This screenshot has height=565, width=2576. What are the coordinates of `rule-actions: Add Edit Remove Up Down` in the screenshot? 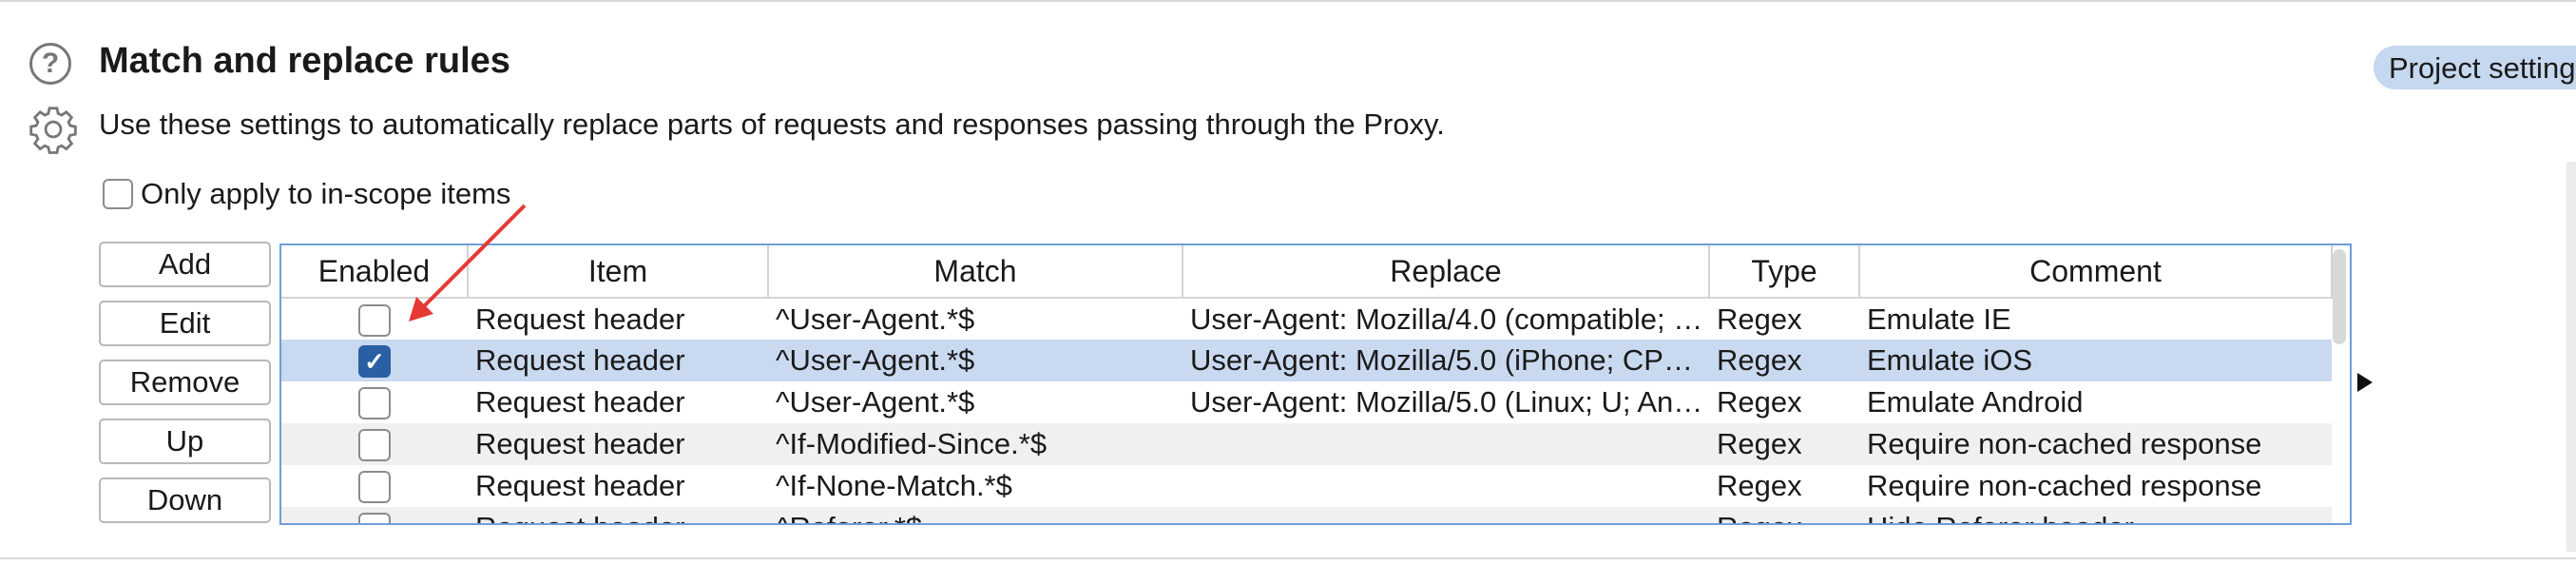 It's located at (185, 389).